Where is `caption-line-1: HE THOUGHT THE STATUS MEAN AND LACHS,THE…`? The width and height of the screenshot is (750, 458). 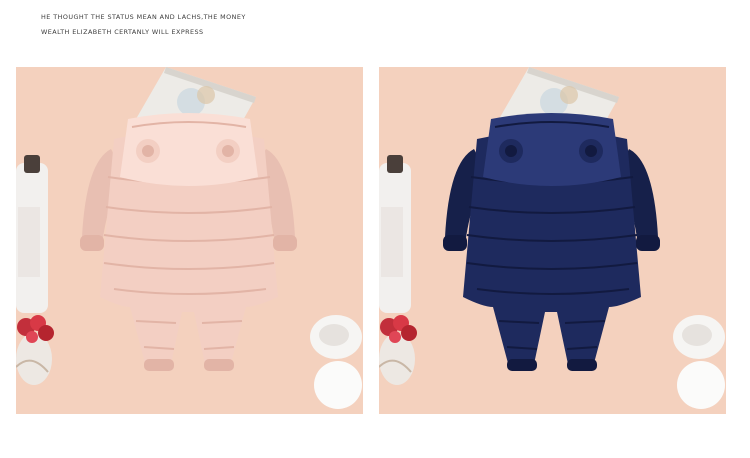
caption-line-1: HE THOUGHT THE STATUS MEAN AND LACHS,THE… is located at coordinates (143, 17).